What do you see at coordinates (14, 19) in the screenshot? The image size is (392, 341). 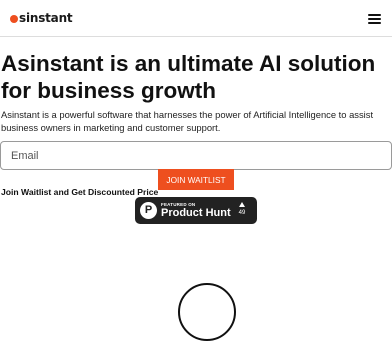 I see `logo-circle-icon` at bounding box center [14, 19].